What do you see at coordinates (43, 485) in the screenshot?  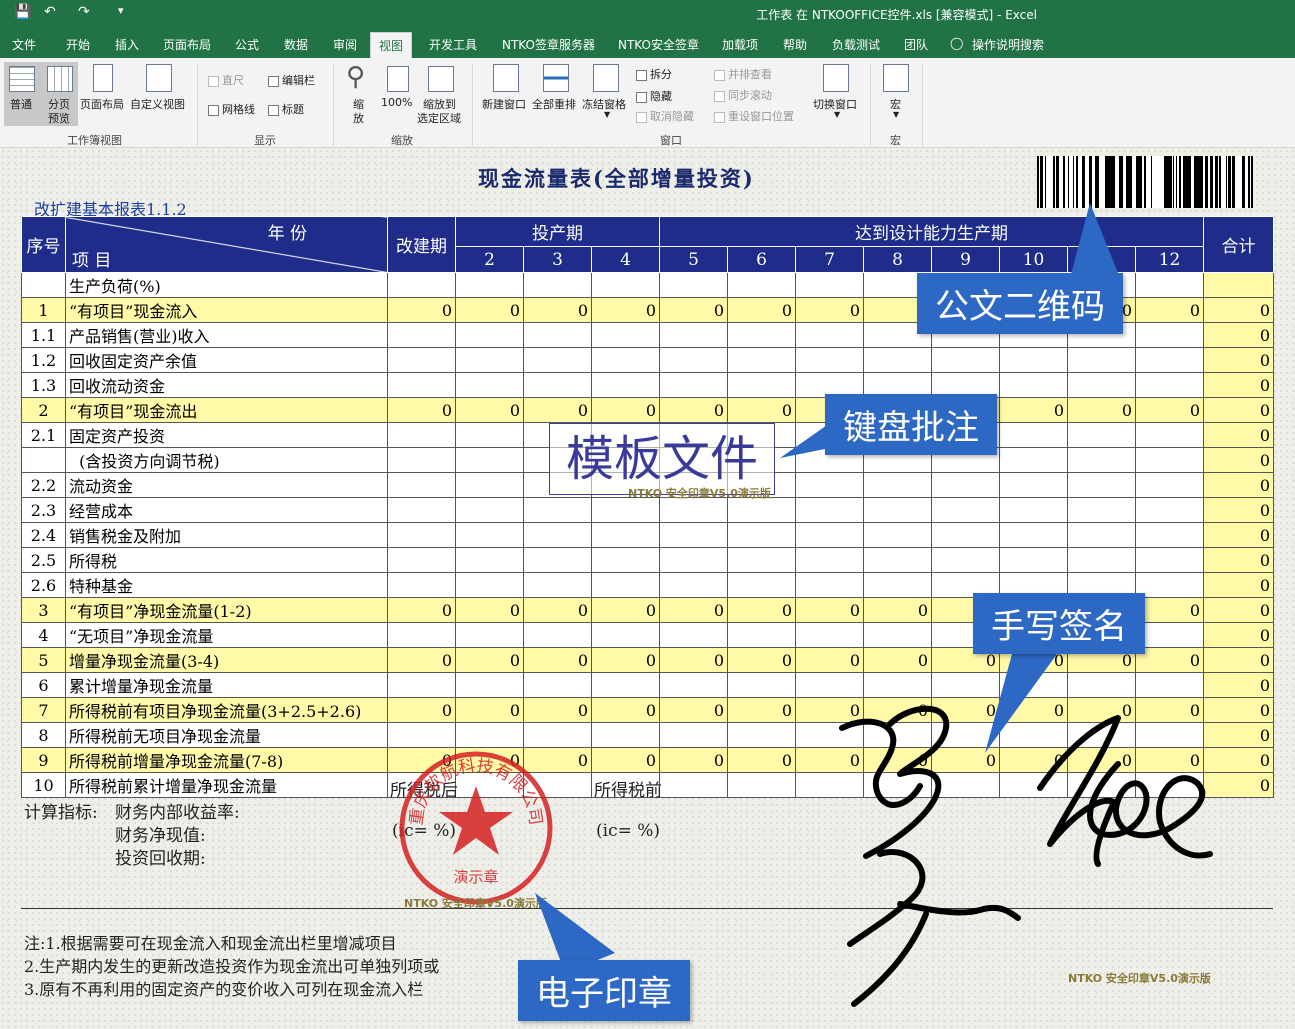 I see `cell-seq: 2.2` at bounding box center [43, 485].